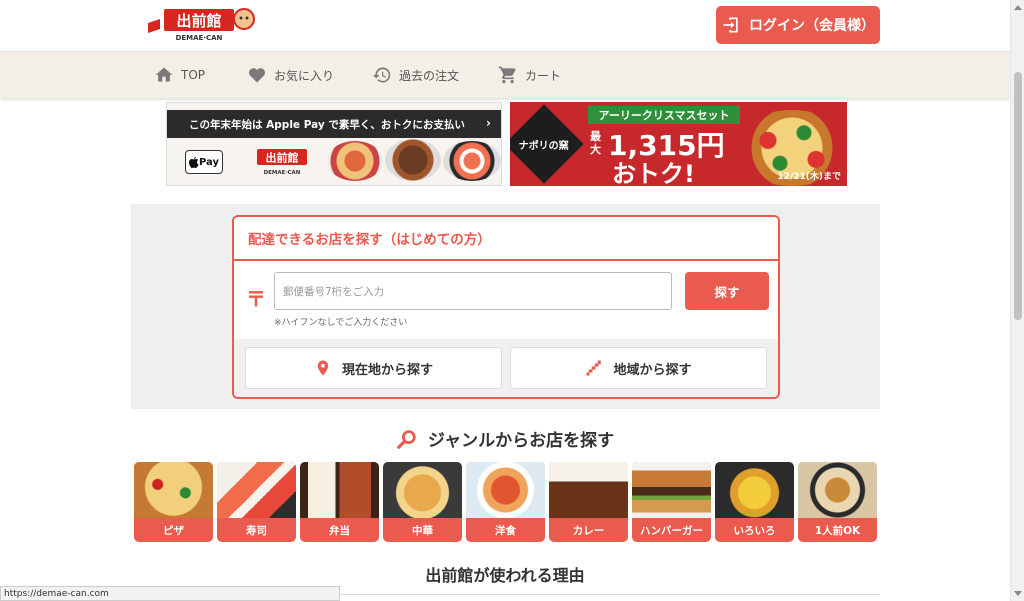  I want to click on region-label: 地域から探す, so click(652, 370).